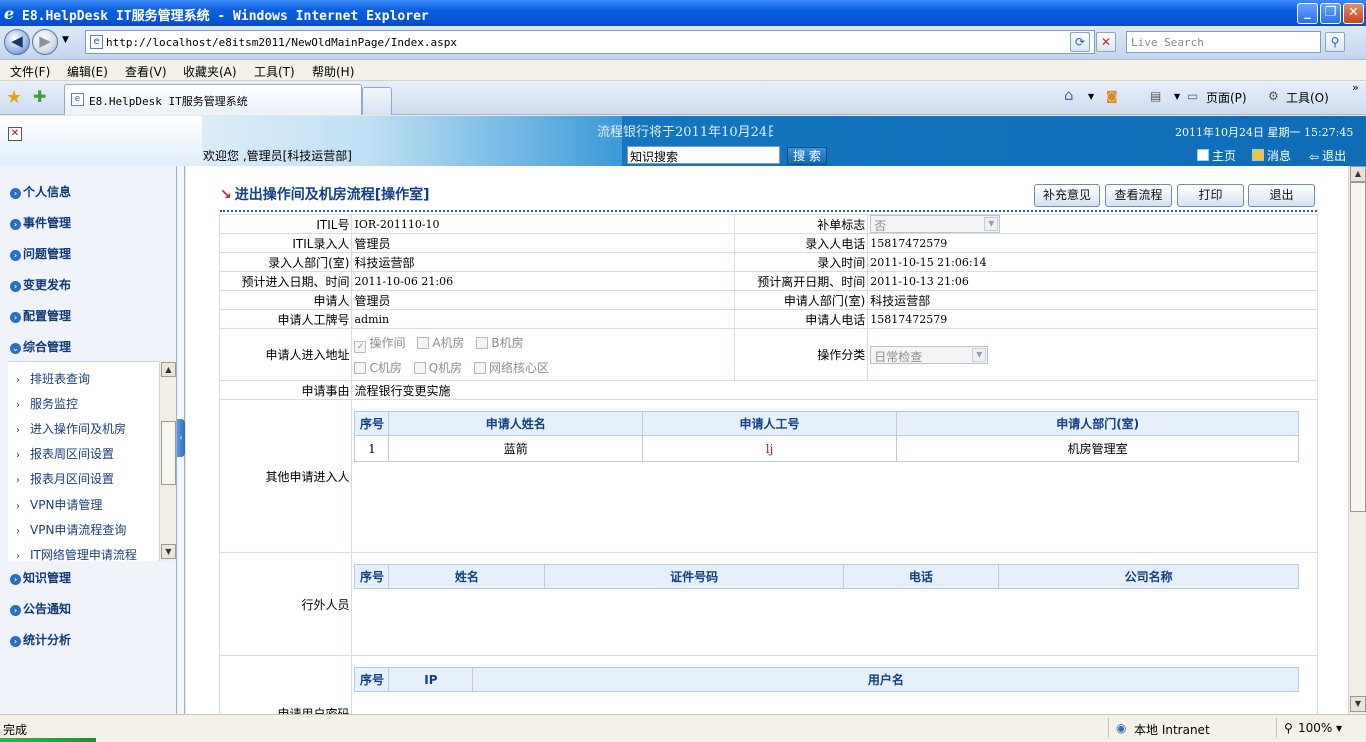 This screenshot has height=742, width=1366. Describe the element at coordinates (40, 284) in the screenshot. I see `sidebar-item-change: › 变更发布` at that location.